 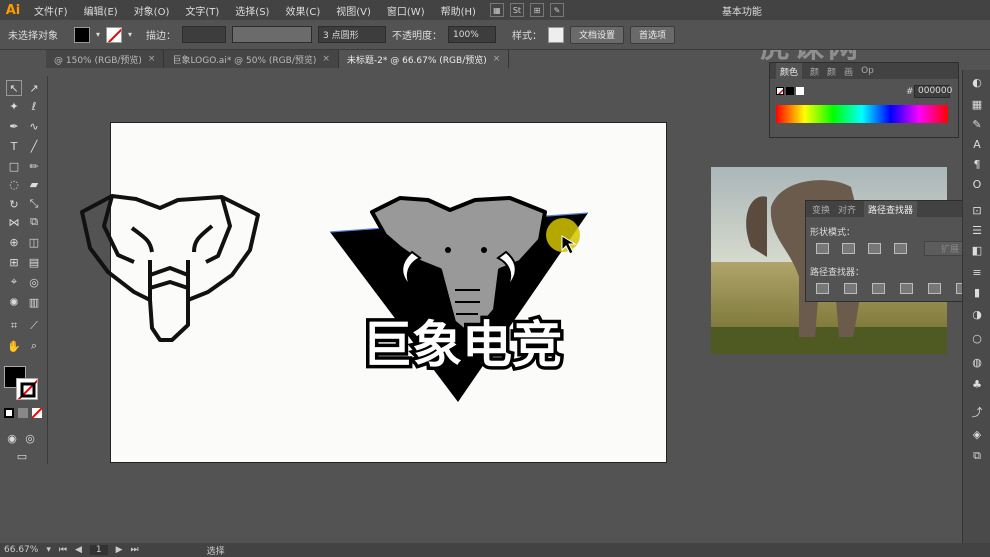 What do you see at coordinates (119, 550) in the screenshot?
I see `next-page-icon: ▶` at bounding box center [119, 550].